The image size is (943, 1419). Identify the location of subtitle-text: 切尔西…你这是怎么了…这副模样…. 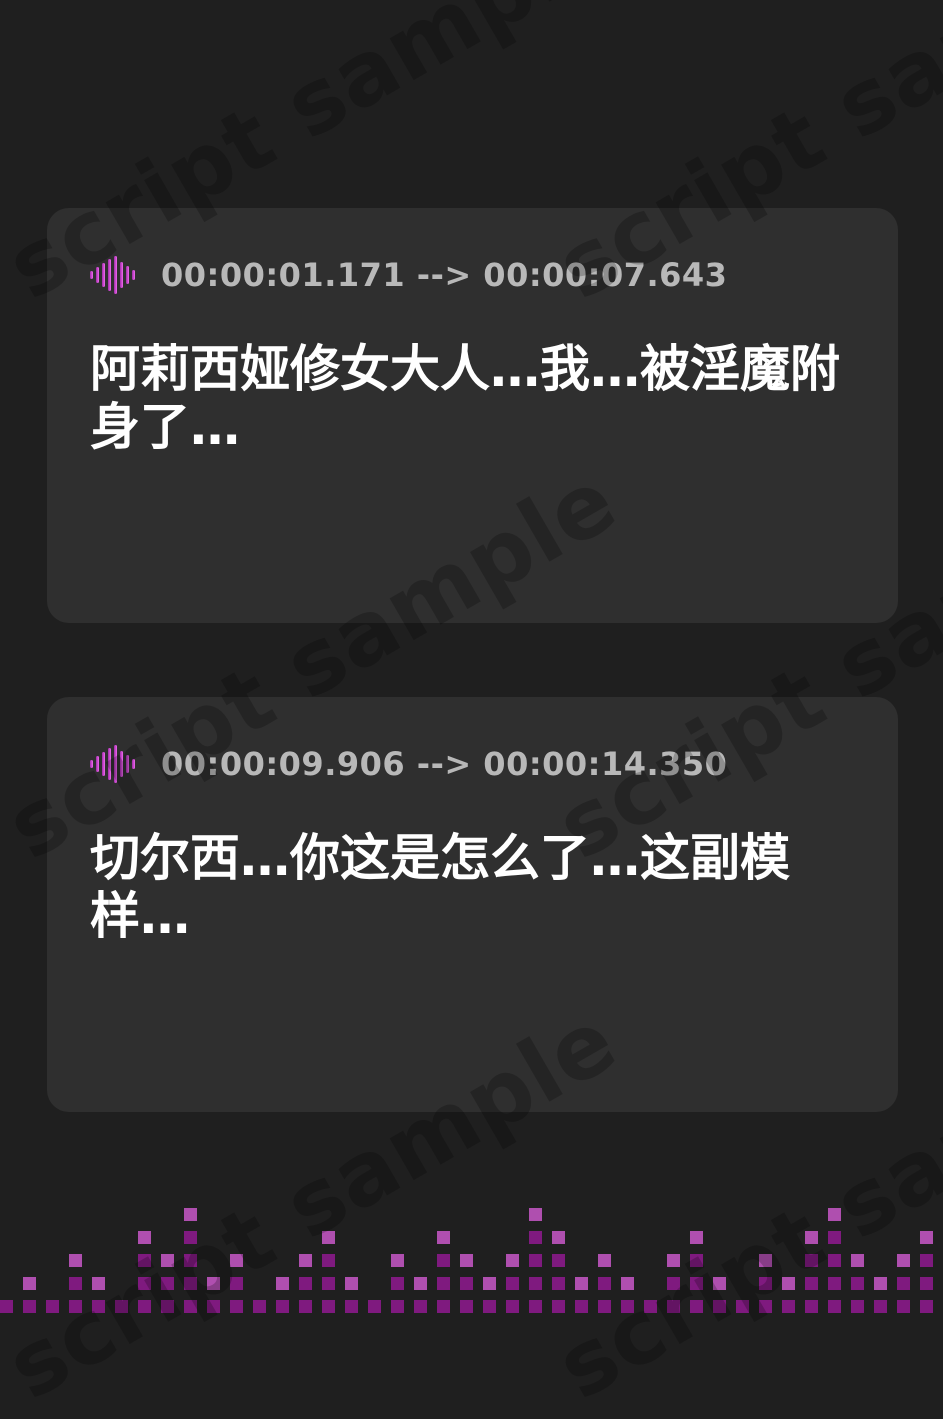
(440, 887).